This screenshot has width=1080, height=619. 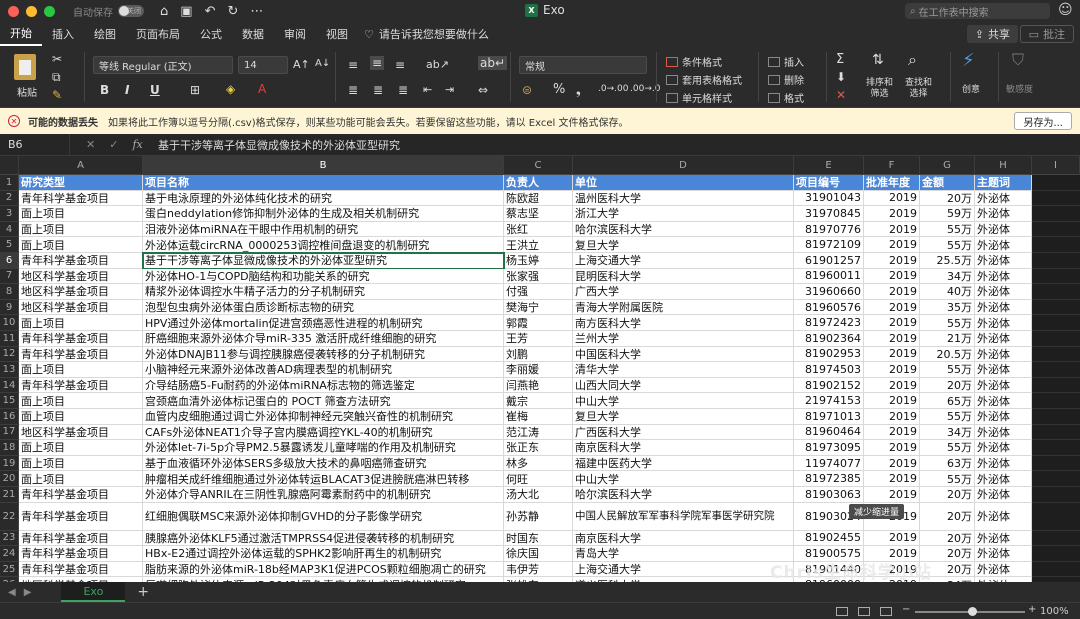 What do you see at coordinates (786, 61) in the screenshot?
I see `insert-cells-button: 插入` at bounding box center [786, 61].